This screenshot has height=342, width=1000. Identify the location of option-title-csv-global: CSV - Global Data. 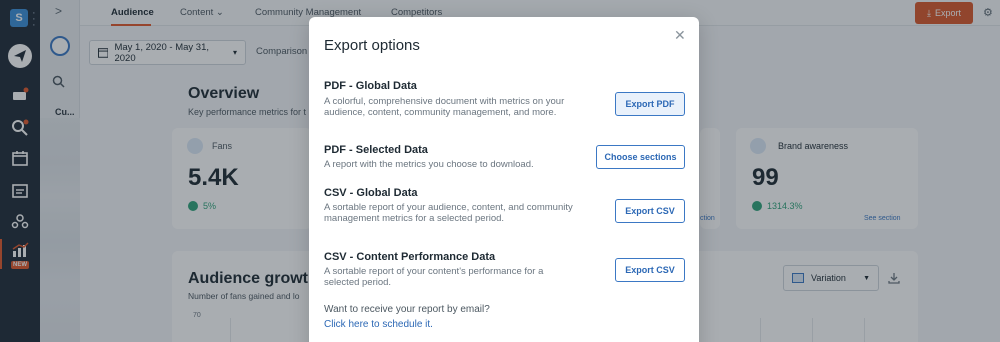
(371, 193).